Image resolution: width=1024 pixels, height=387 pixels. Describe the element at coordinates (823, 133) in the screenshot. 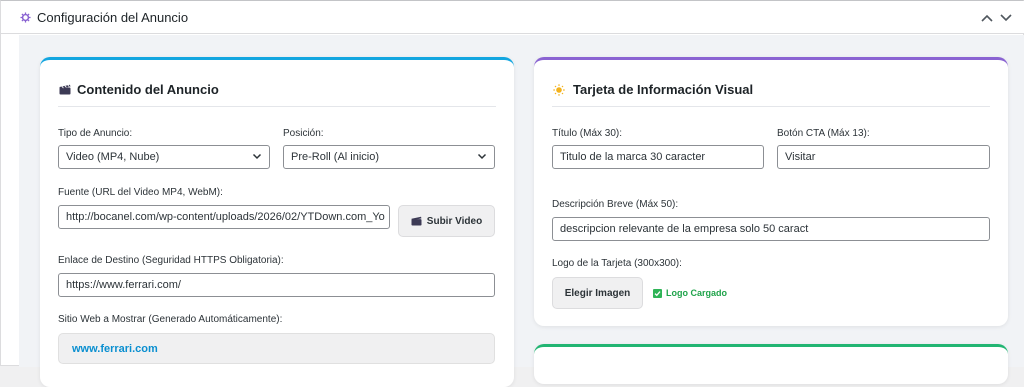

I see `cta-label: Botón CTA (Máx 13):` at that location.